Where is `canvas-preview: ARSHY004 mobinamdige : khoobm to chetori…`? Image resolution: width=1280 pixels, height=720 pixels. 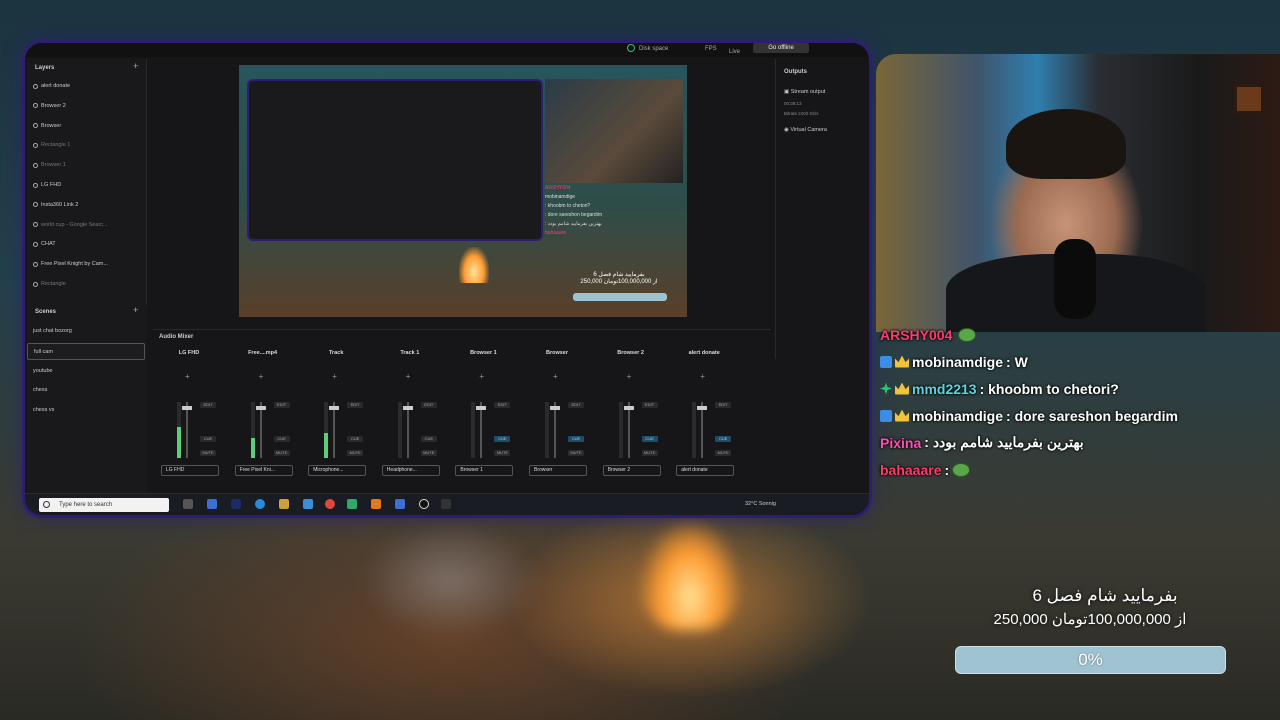
canvas-preview: ARSHY004 mobinamdige : khoobm to chetori… is located at coordinates (463, 191).